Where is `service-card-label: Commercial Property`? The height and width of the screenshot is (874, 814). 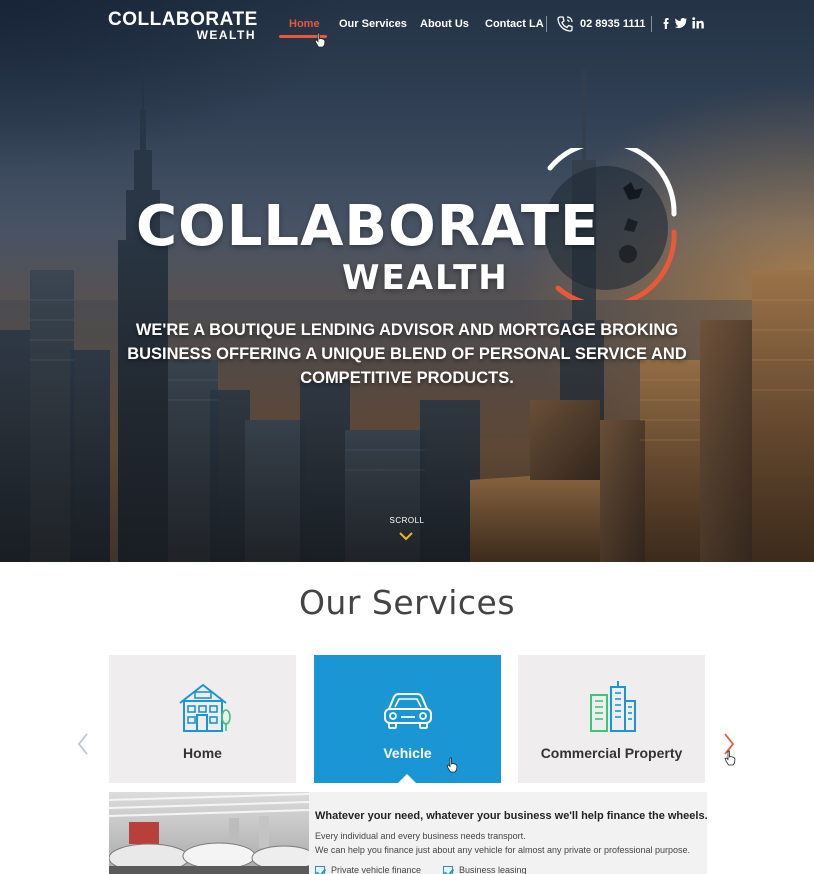 service-card-label: Commercial Property is located at coordinates (611, 753).